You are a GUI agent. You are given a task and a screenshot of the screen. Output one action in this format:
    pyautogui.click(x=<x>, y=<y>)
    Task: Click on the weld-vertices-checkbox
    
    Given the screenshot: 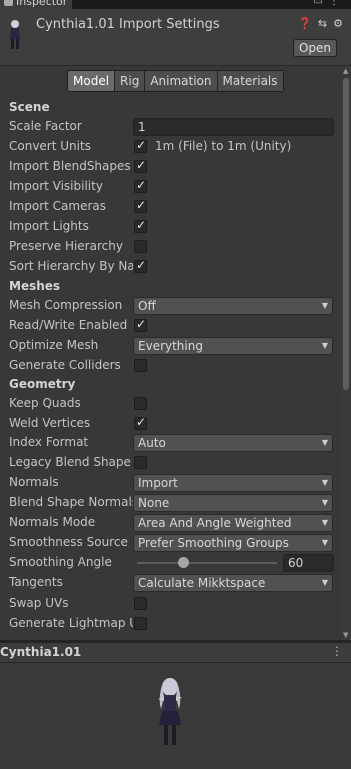 What is the action you would take?
    pyautogui.click(x=140, y=422)
    